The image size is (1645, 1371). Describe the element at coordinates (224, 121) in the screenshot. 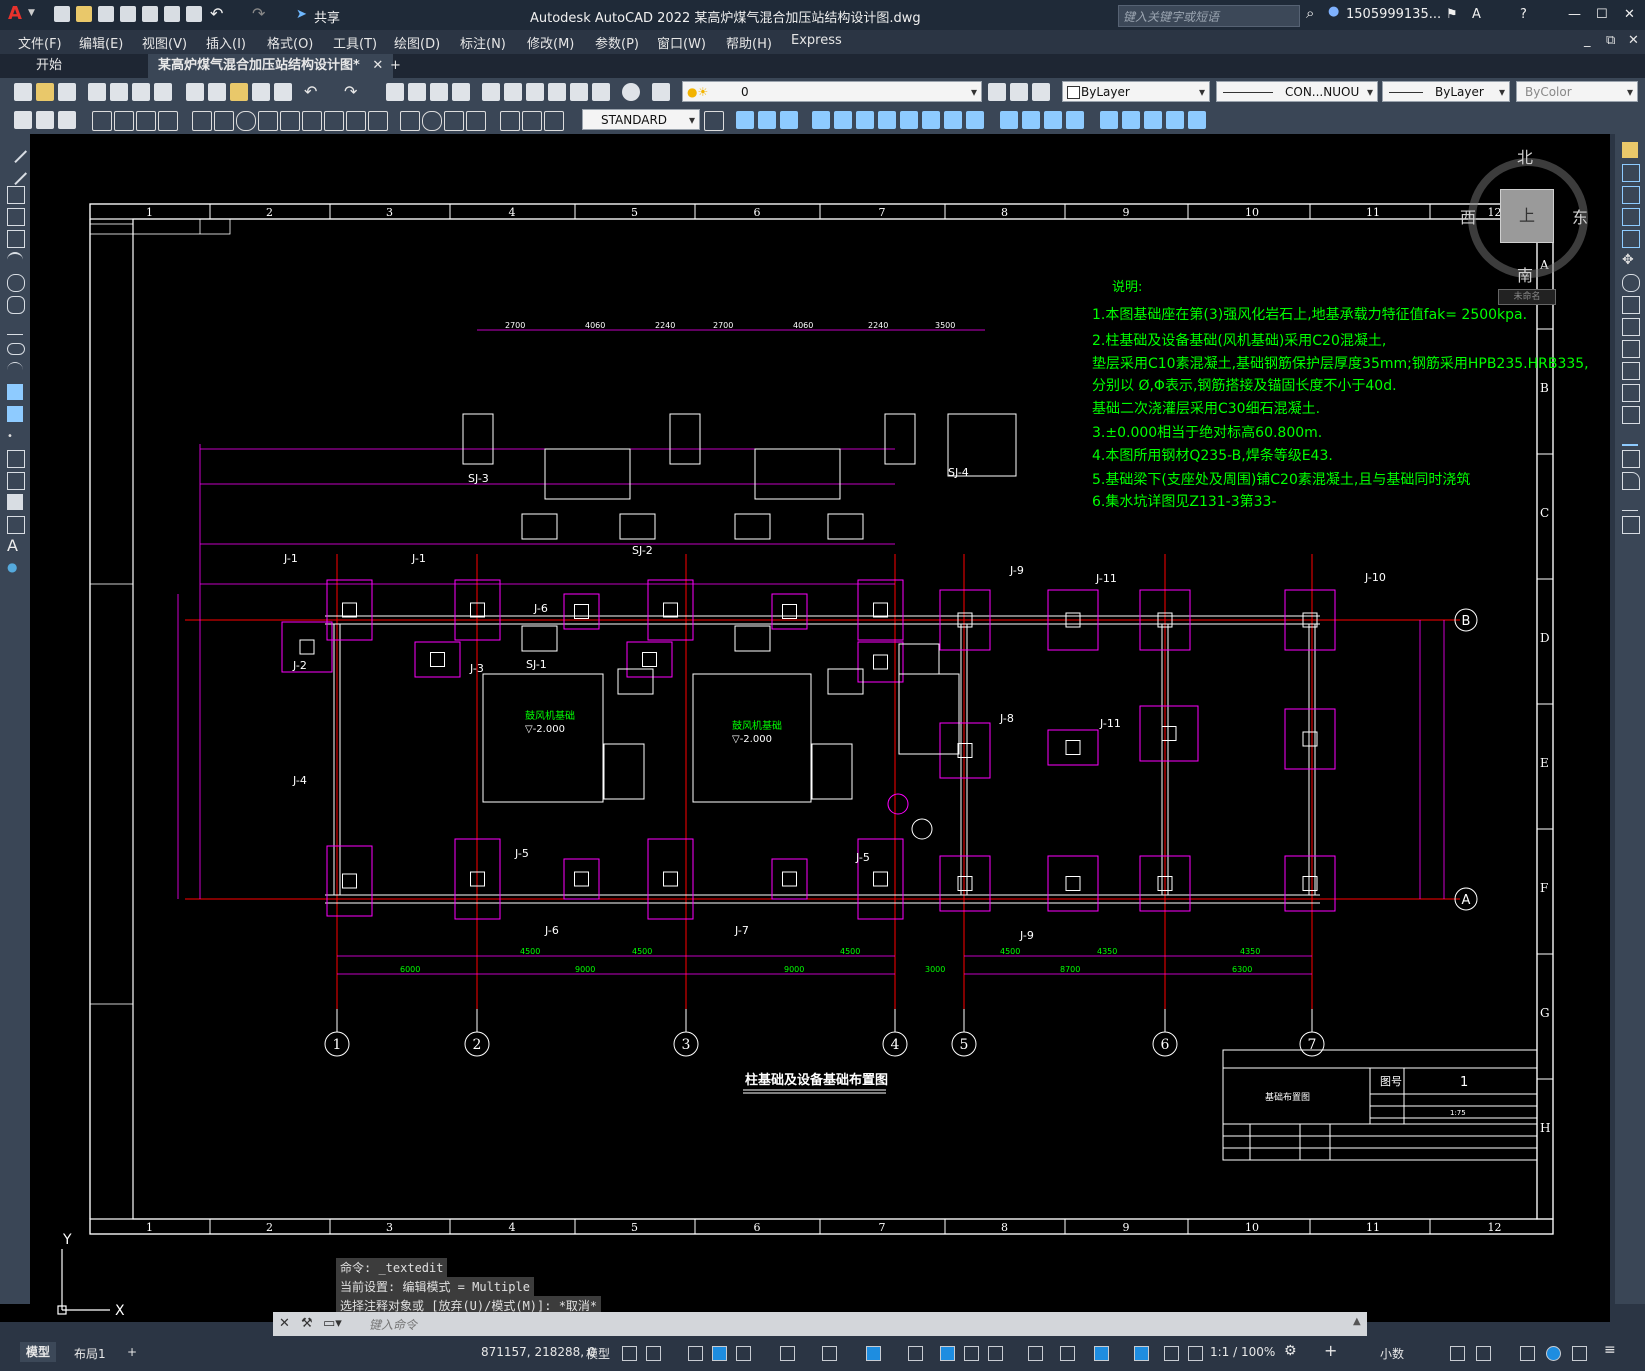

I see `dim-jogged-icon` at that location.